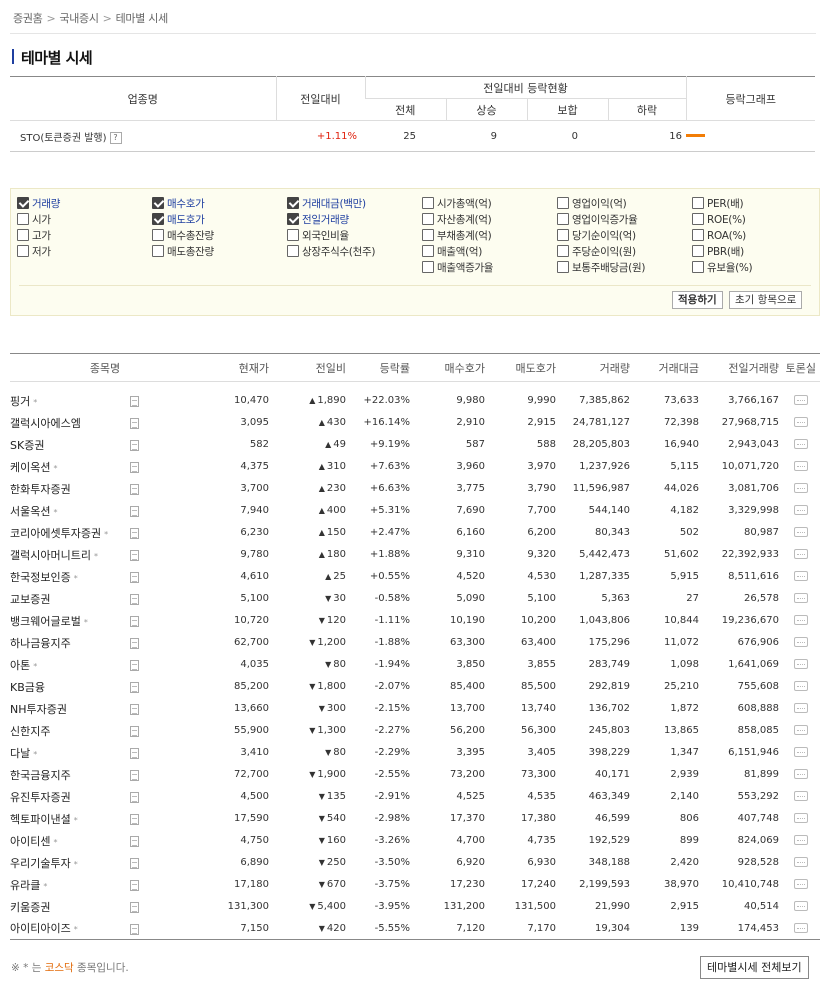 This screenshot has width=824, height=986. I want to click on breadcrumb-home: 증권홈, so click(28, 18).